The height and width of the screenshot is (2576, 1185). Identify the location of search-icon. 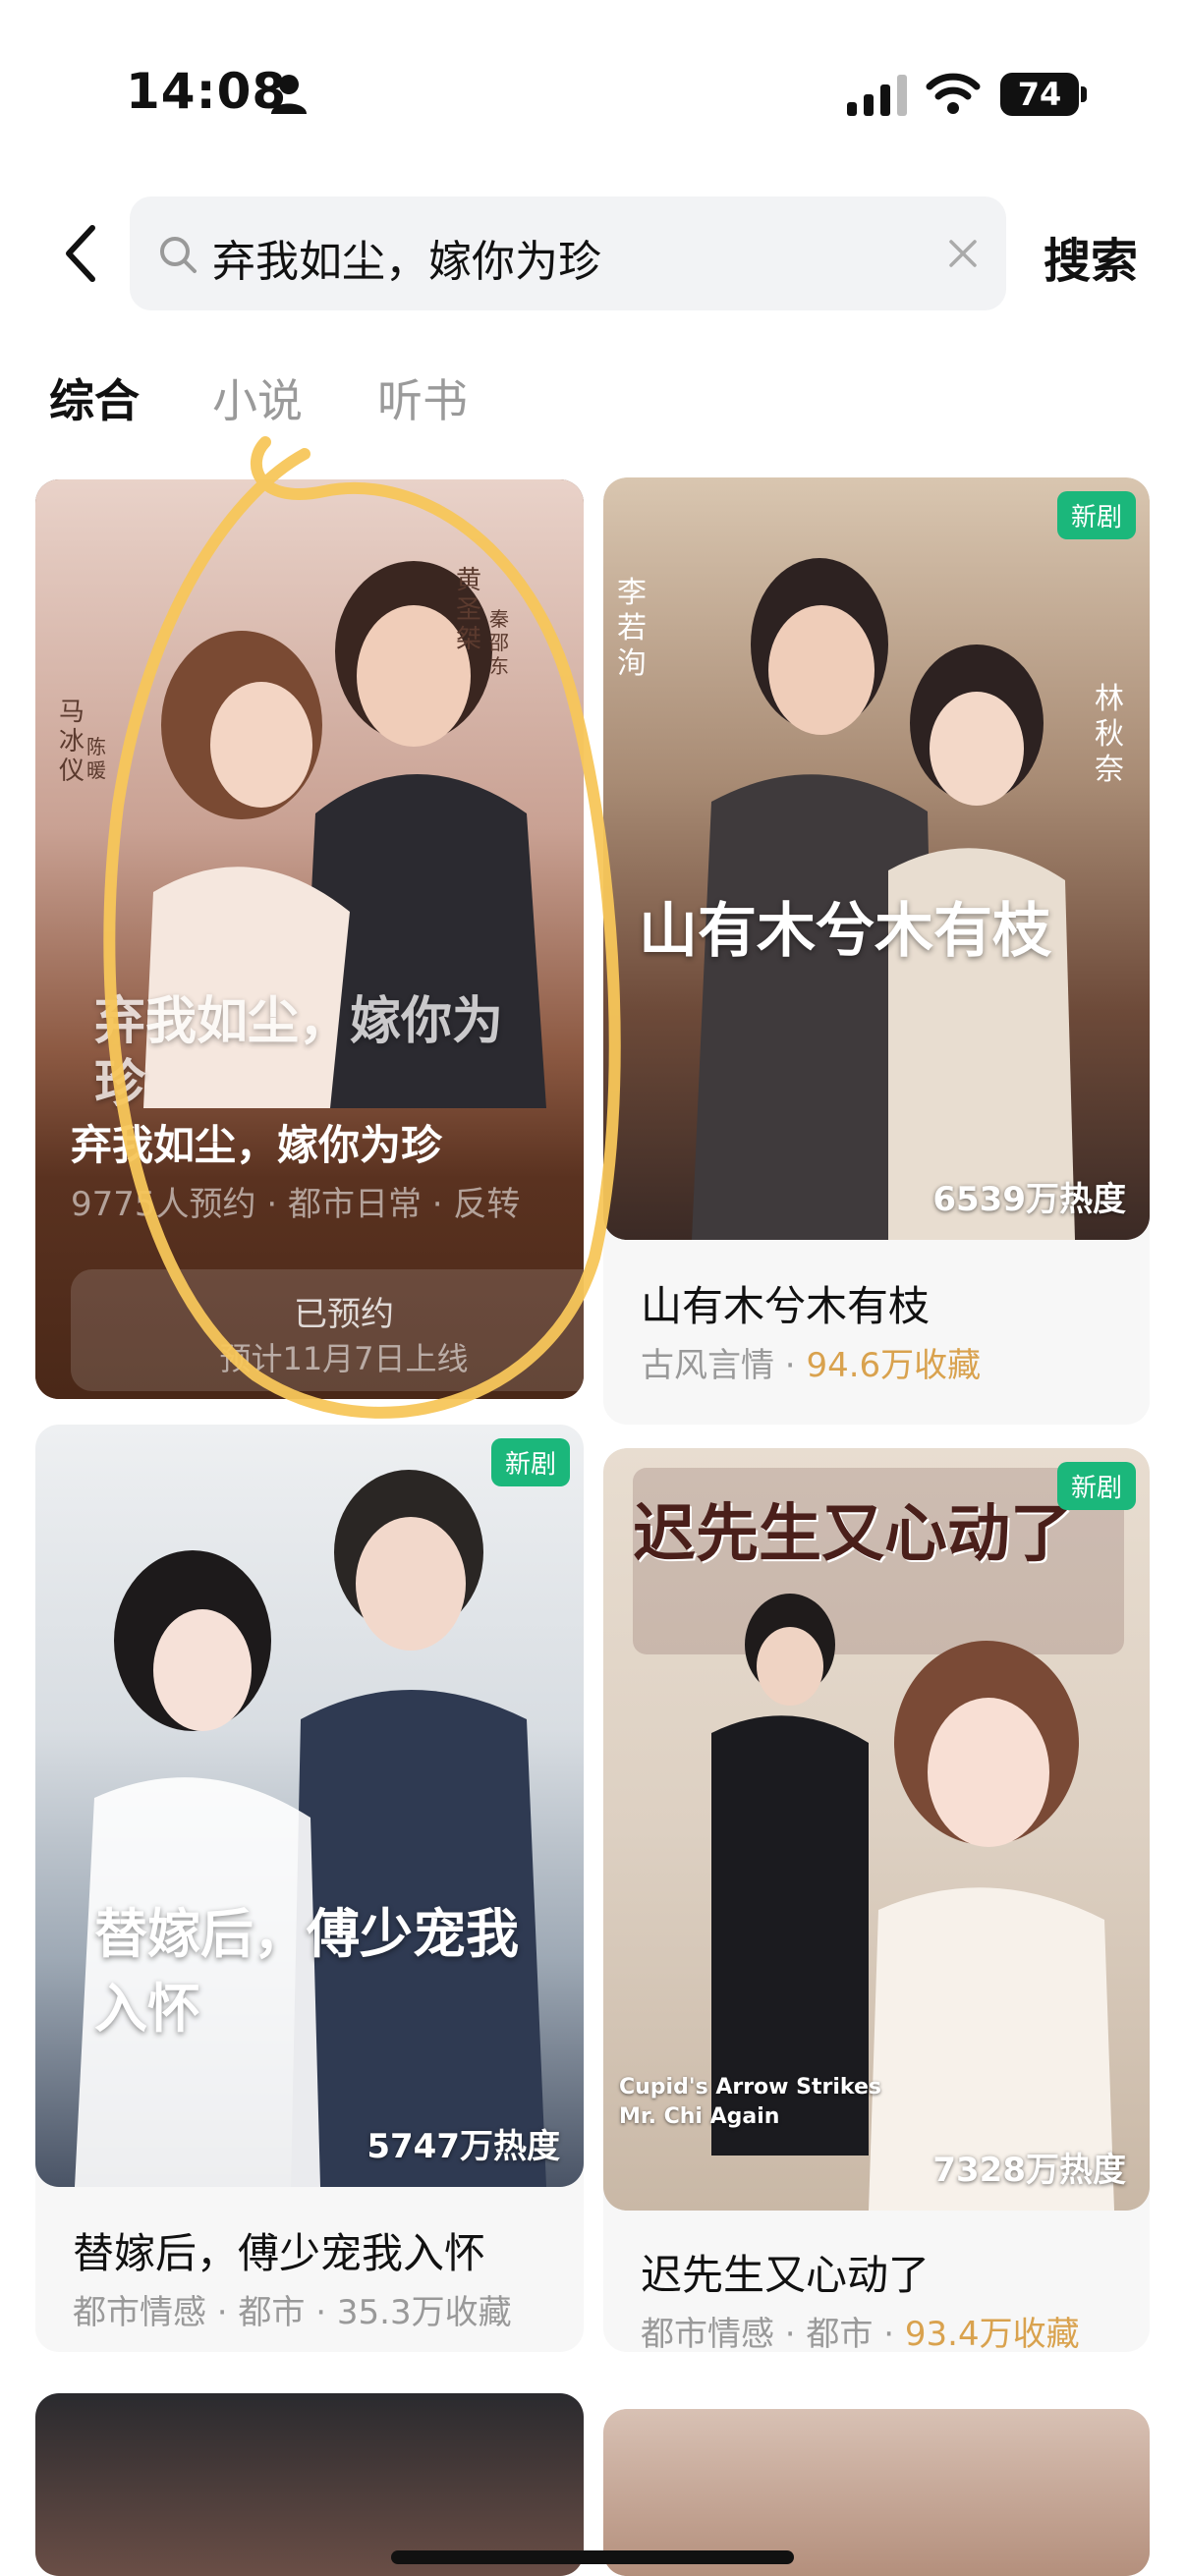
(179, 255).